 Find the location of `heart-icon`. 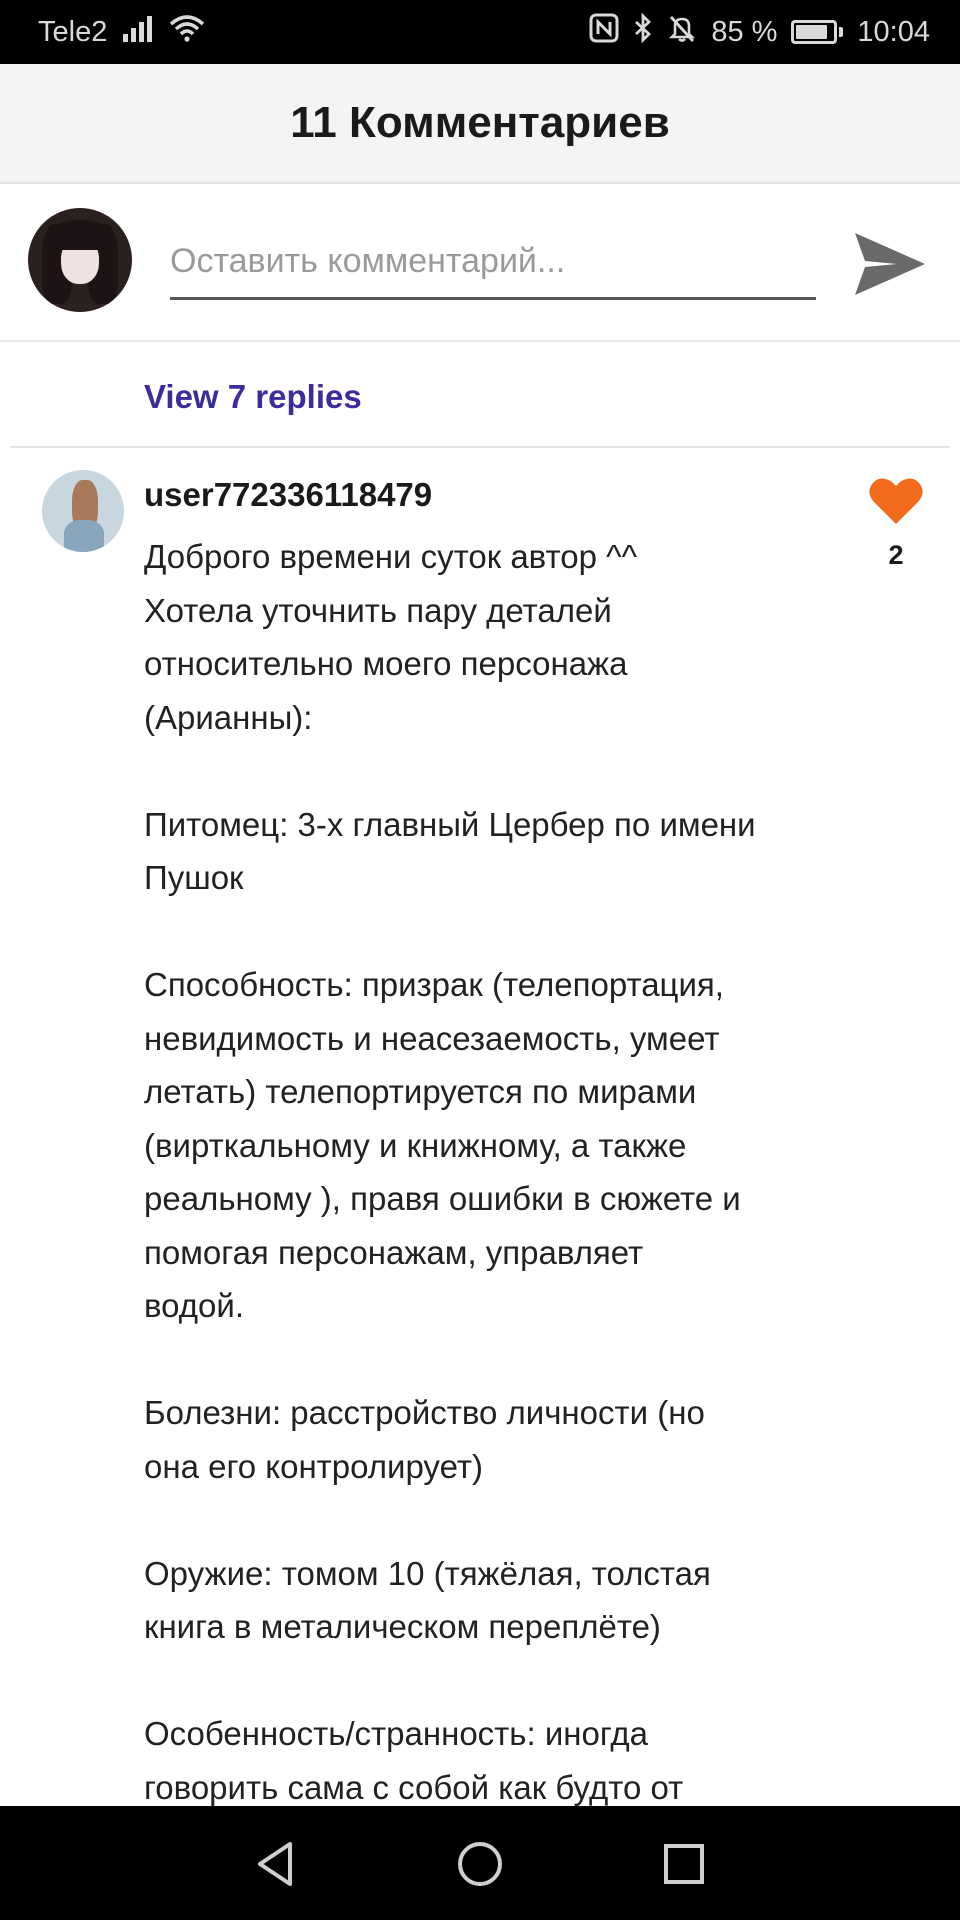

heart-icon is located at coordinates (896, 504).